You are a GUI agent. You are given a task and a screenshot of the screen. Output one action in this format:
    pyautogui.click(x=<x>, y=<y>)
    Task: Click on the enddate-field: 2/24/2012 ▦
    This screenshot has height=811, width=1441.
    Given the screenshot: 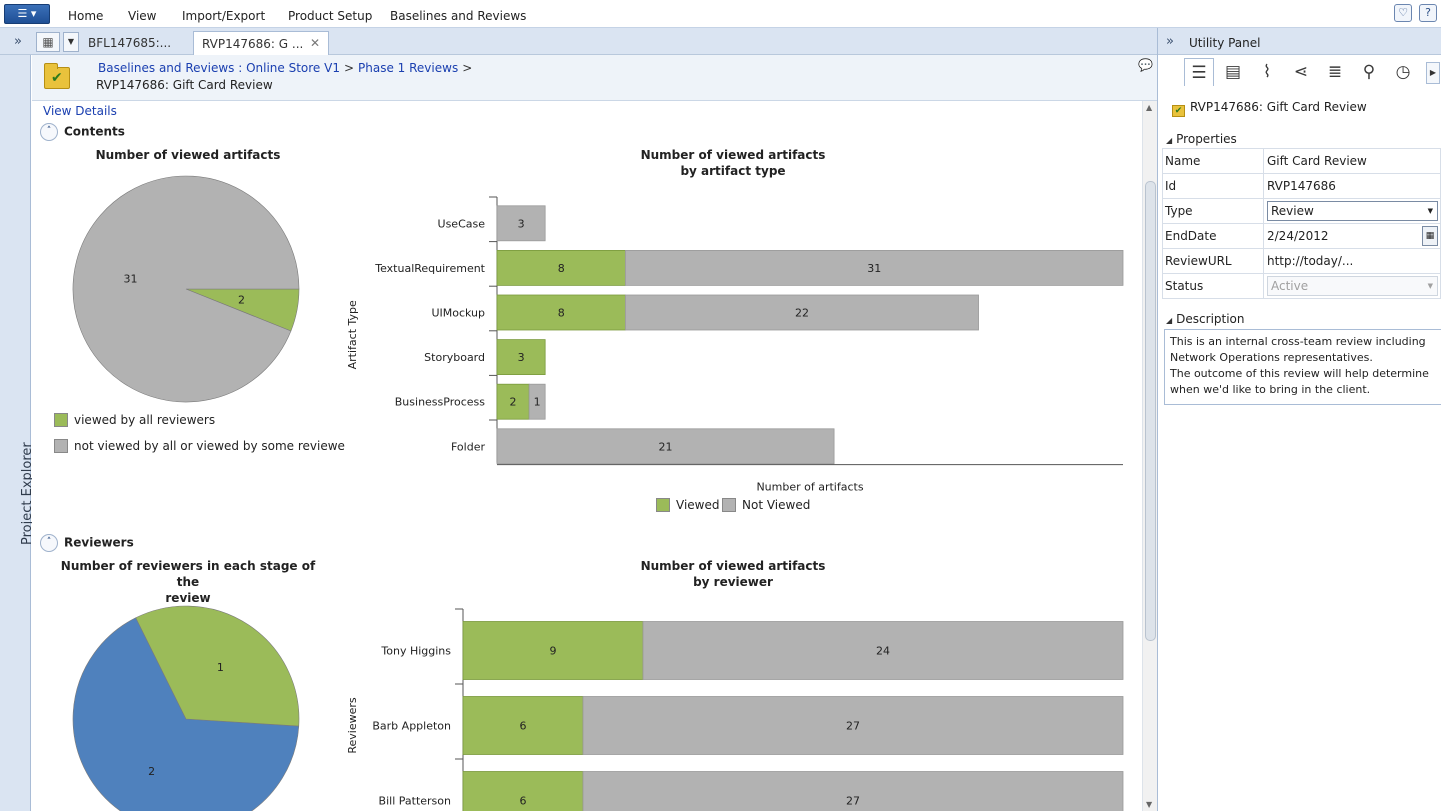 What is the action you would take?
    pyautogui.click(x=1352, y=236)
    